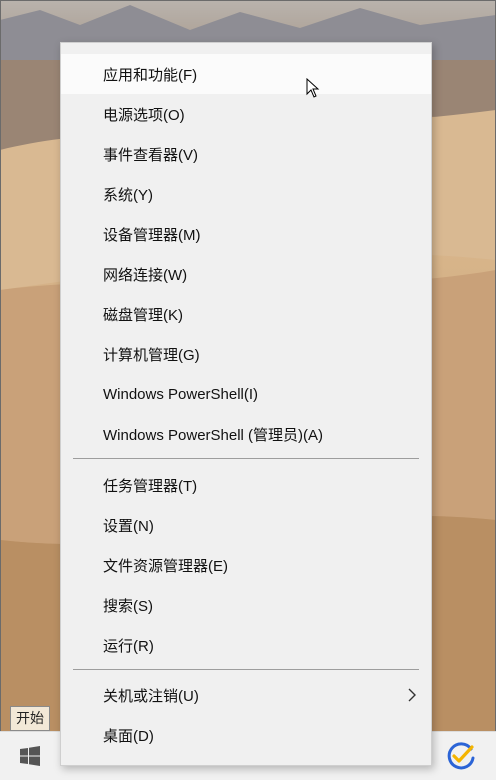 This screenshot has height=780, width=496. What do you see at coordinates (213, 435) in the screenshot?
I see `menu-item-label: Windows PowerShell (管理员)(A)` at bounding box center [213, 435].